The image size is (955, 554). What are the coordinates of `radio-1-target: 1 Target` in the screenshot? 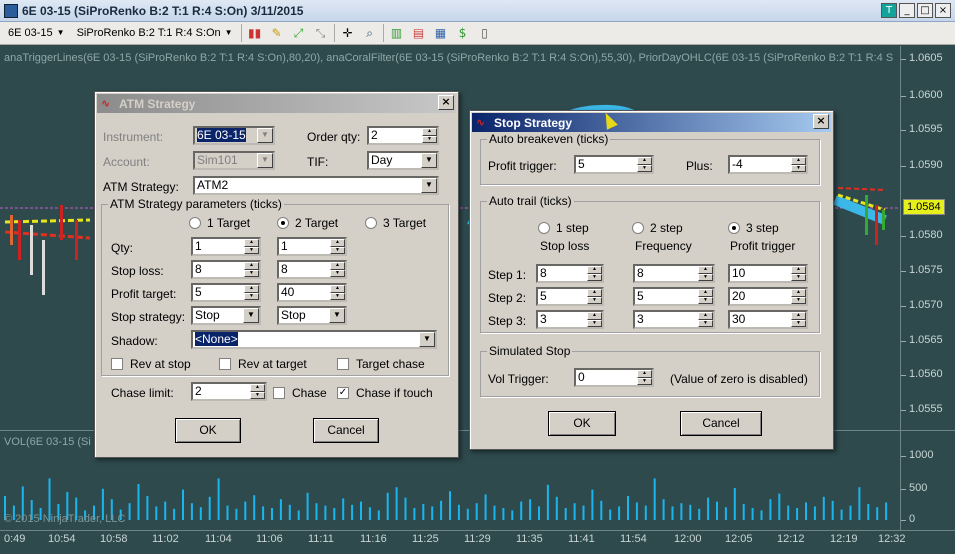 It's located at (219, 223).